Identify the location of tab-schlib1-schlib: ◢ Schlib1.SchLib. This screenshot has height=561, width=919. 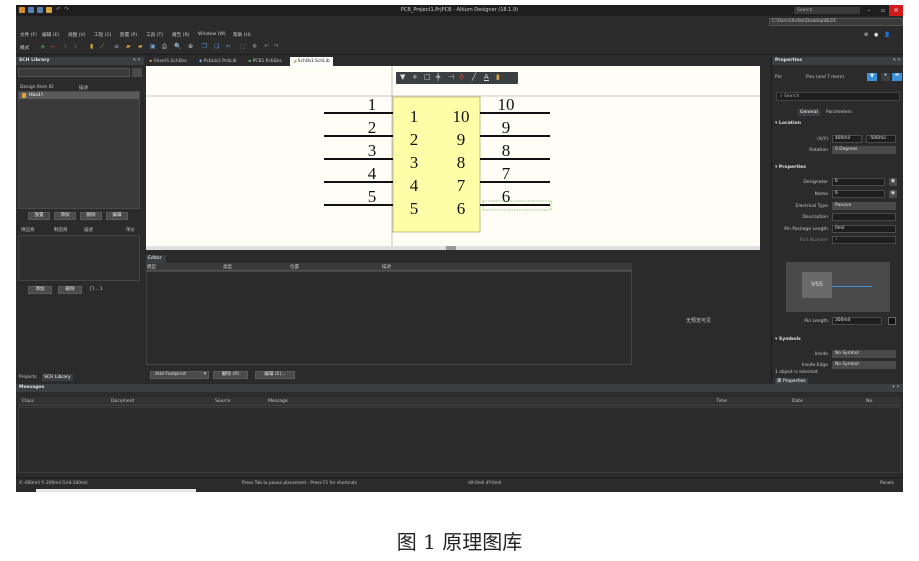
(311, 61).